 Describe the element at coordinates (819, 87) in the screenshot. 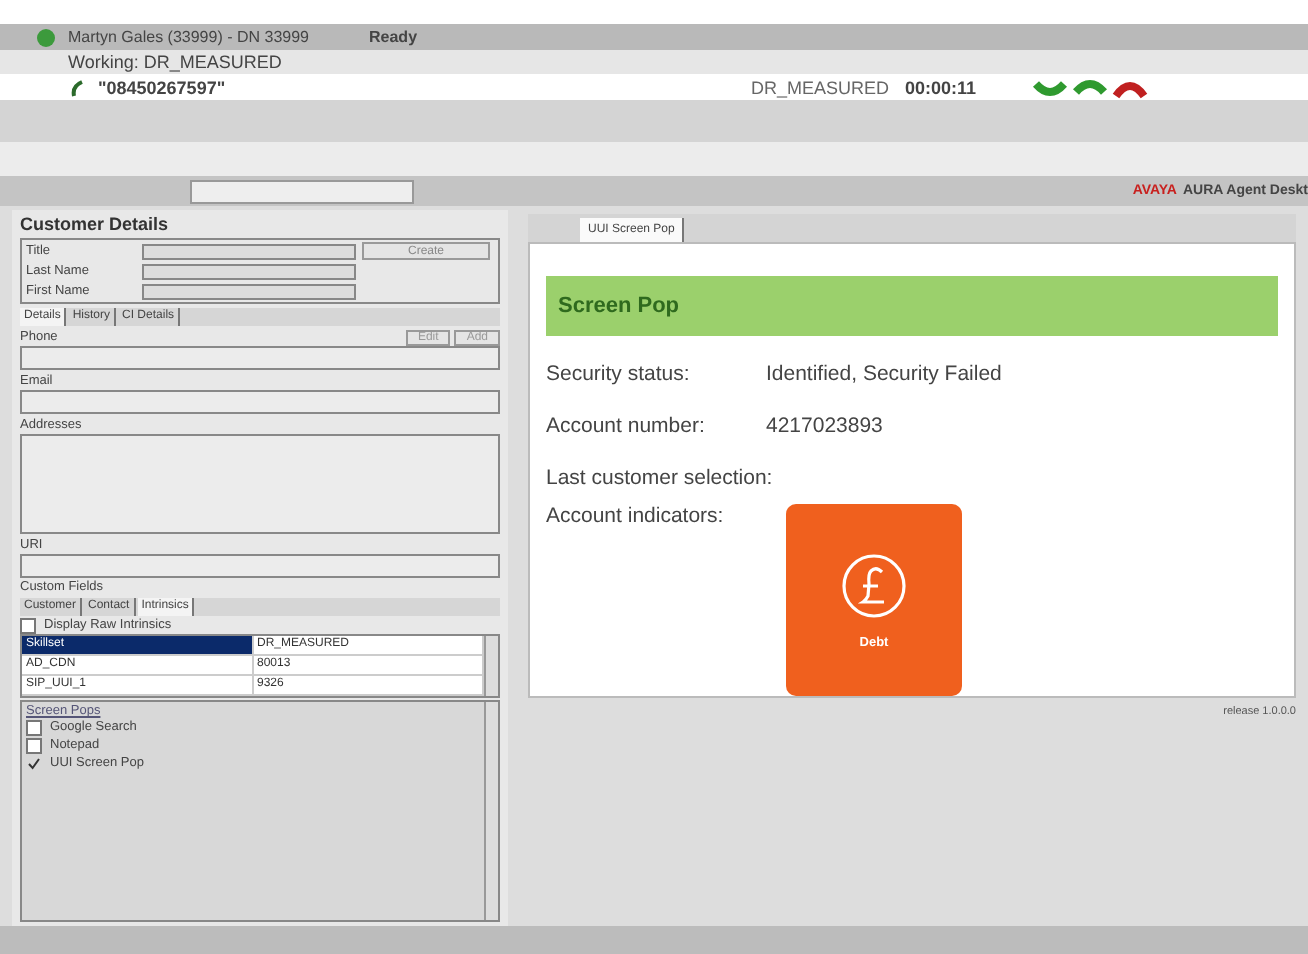

I see `call-skillset: DR_MEASURED` at that location.